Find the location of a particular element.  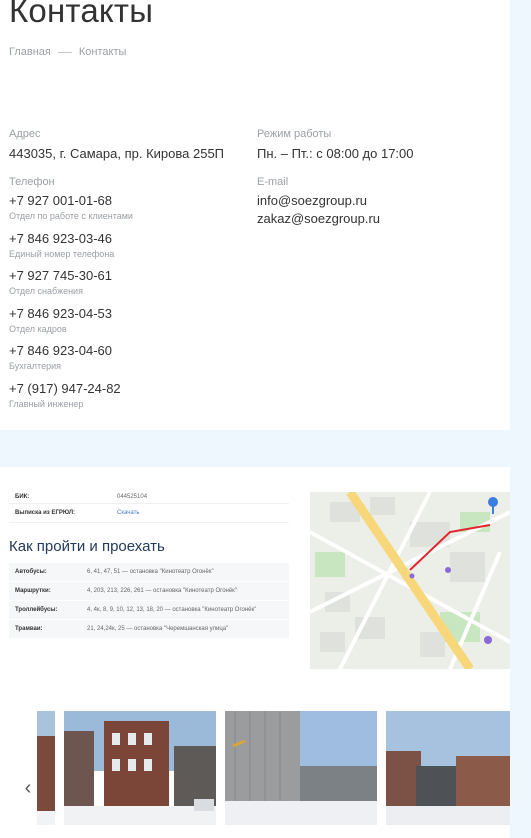

table-row: БИК: 044525104 is located at coordinates (149, 497).